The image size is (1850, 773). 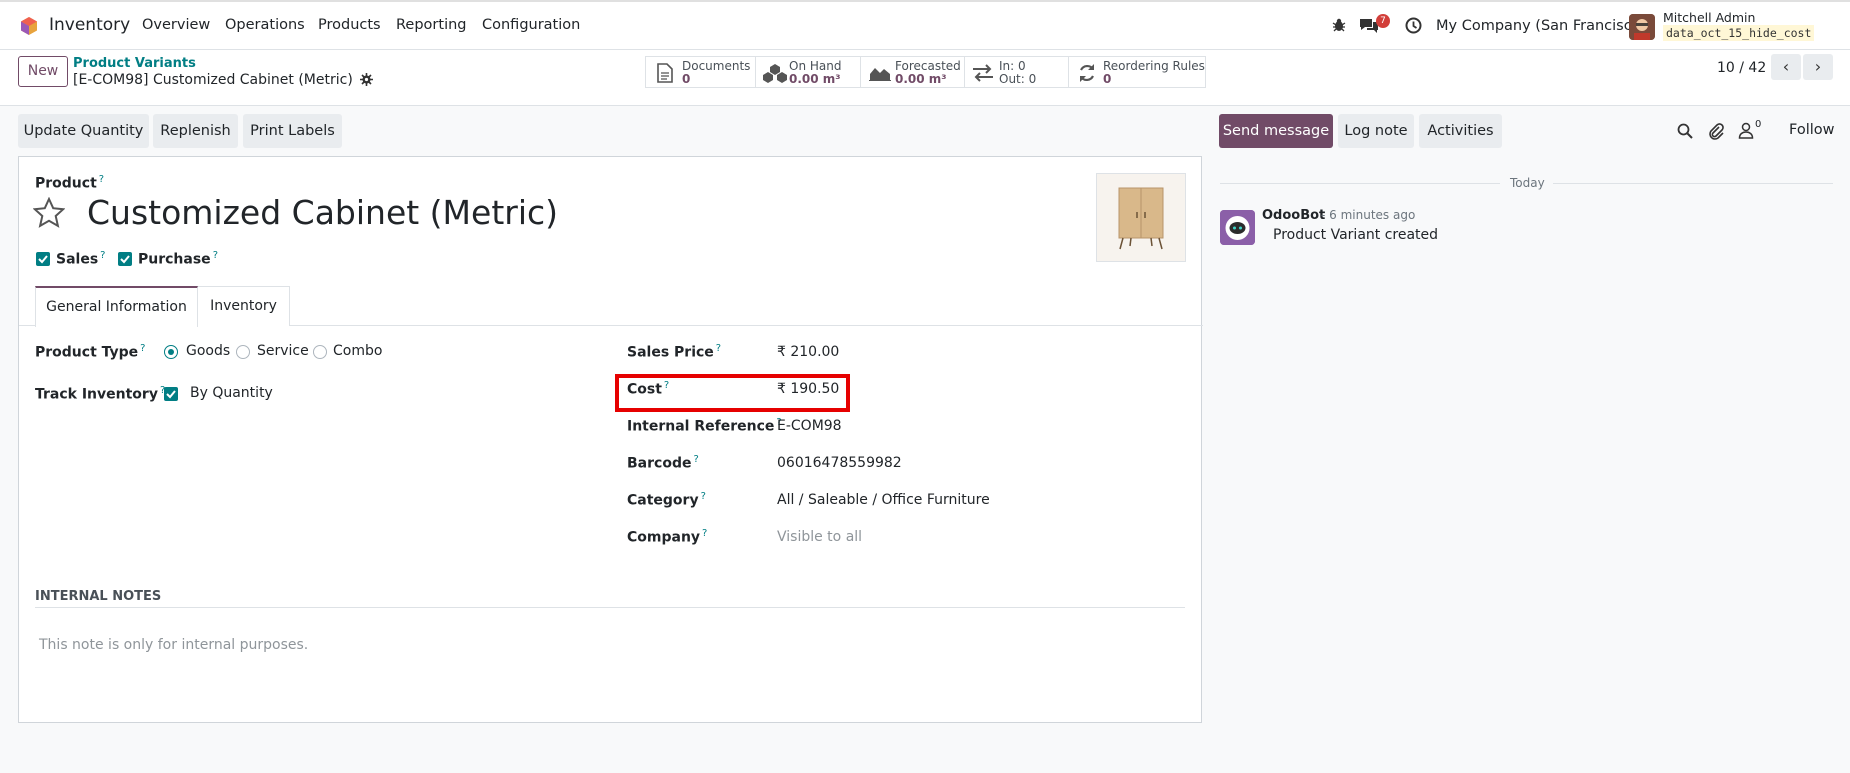 I want to click on user-avatar, so click(x=1642, y=27).